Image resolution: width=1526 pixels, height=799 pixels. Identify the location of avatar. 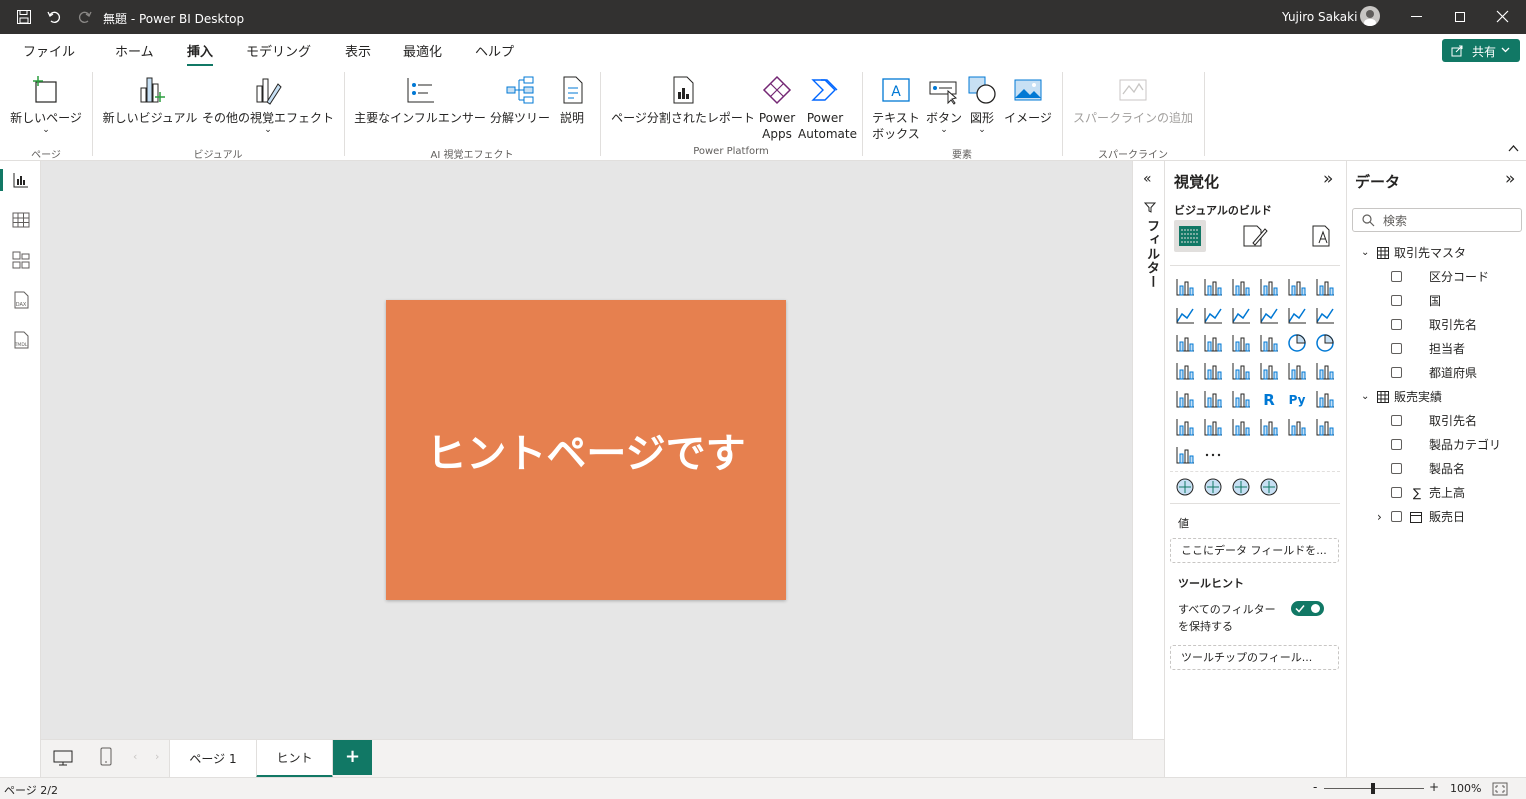
(1370, 16).